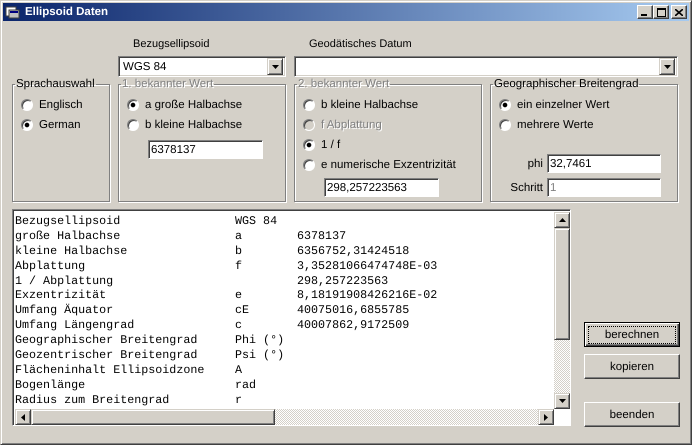 The height and width of the screenshot is (445, 692). What do you see at coordinates (526, 188) in the screenshot?
I see `field-label: Schritt` at bounding box center [526, 188].